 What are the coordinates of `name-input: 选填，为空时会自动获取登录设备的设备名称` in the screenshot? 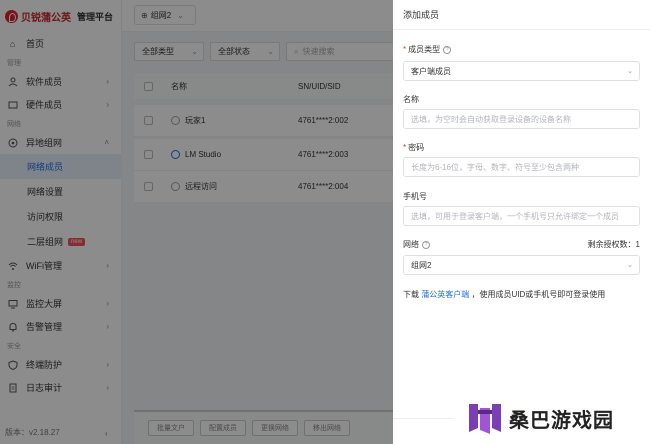 It's located at (521, 119).